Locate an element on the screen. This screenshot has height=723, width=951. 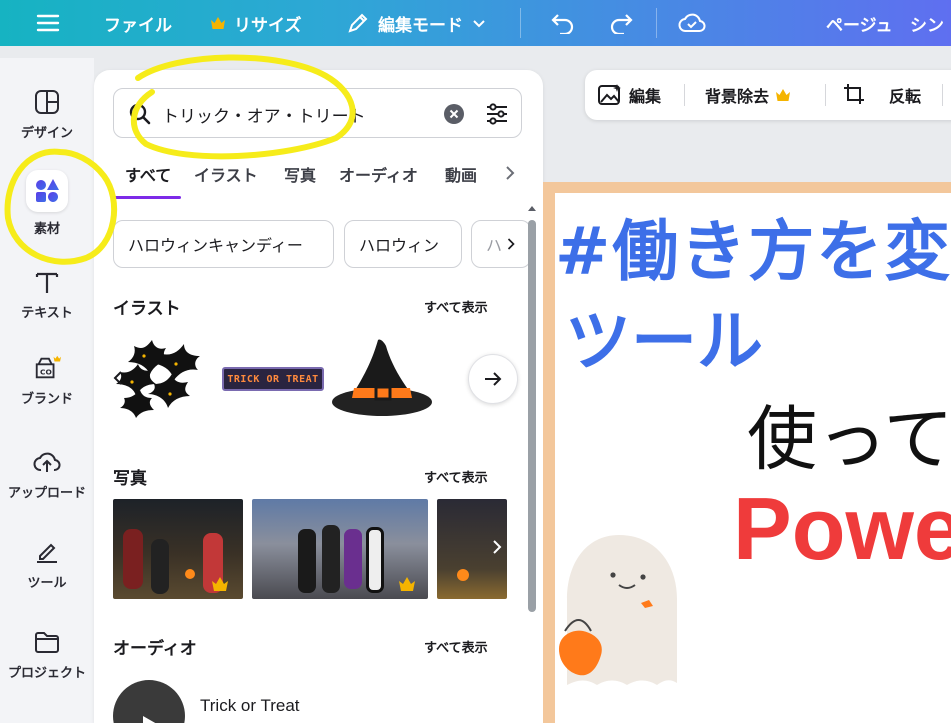
sidebar-item-text: テキスト is located at coordinates (47, 294).